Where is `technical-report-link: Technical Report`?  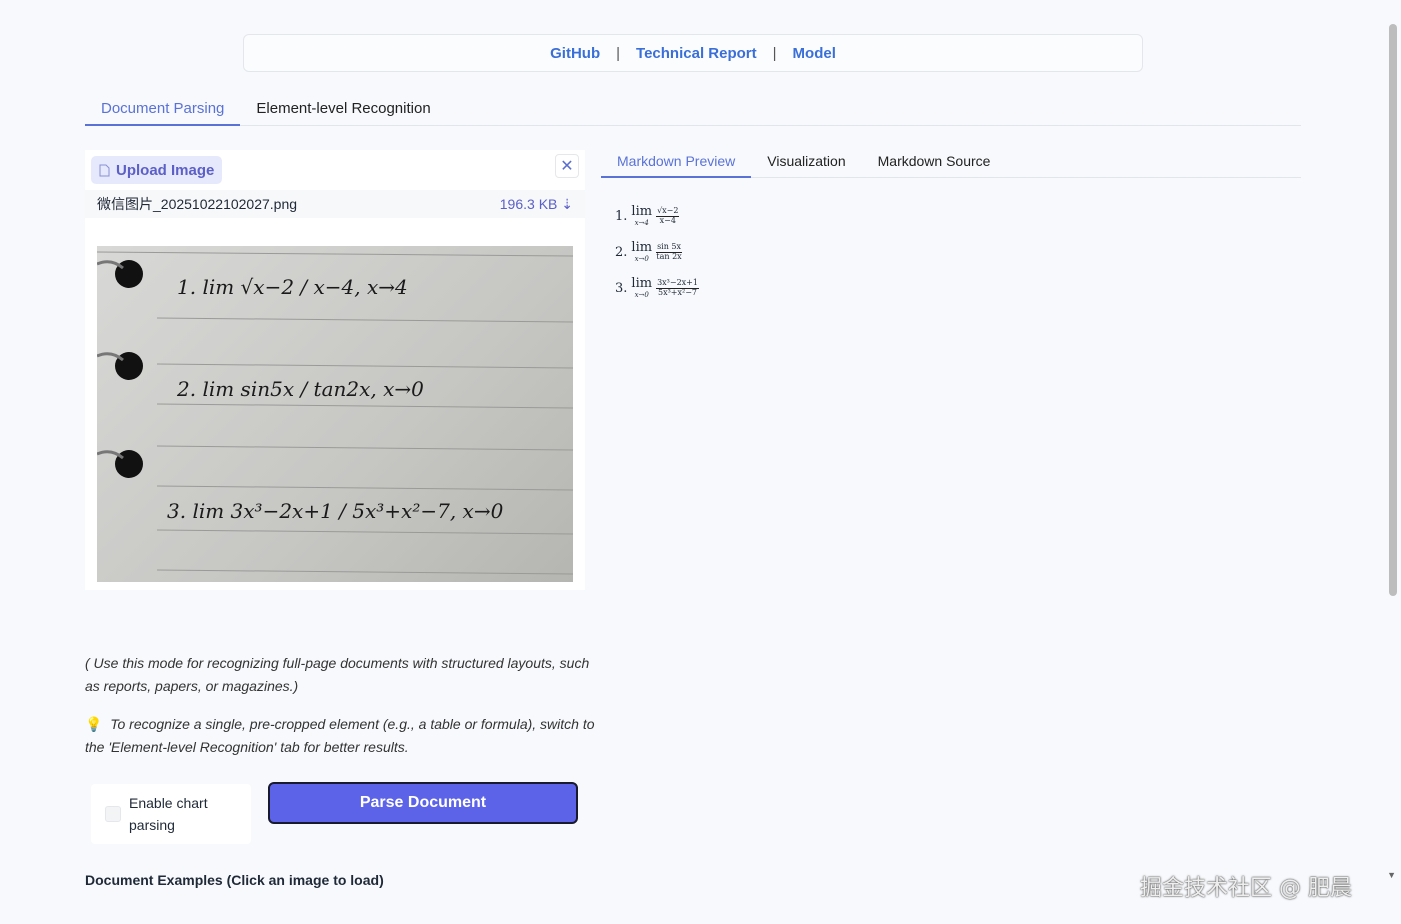
technical-report-link: Technical Report is located at coordinates (696, 53).